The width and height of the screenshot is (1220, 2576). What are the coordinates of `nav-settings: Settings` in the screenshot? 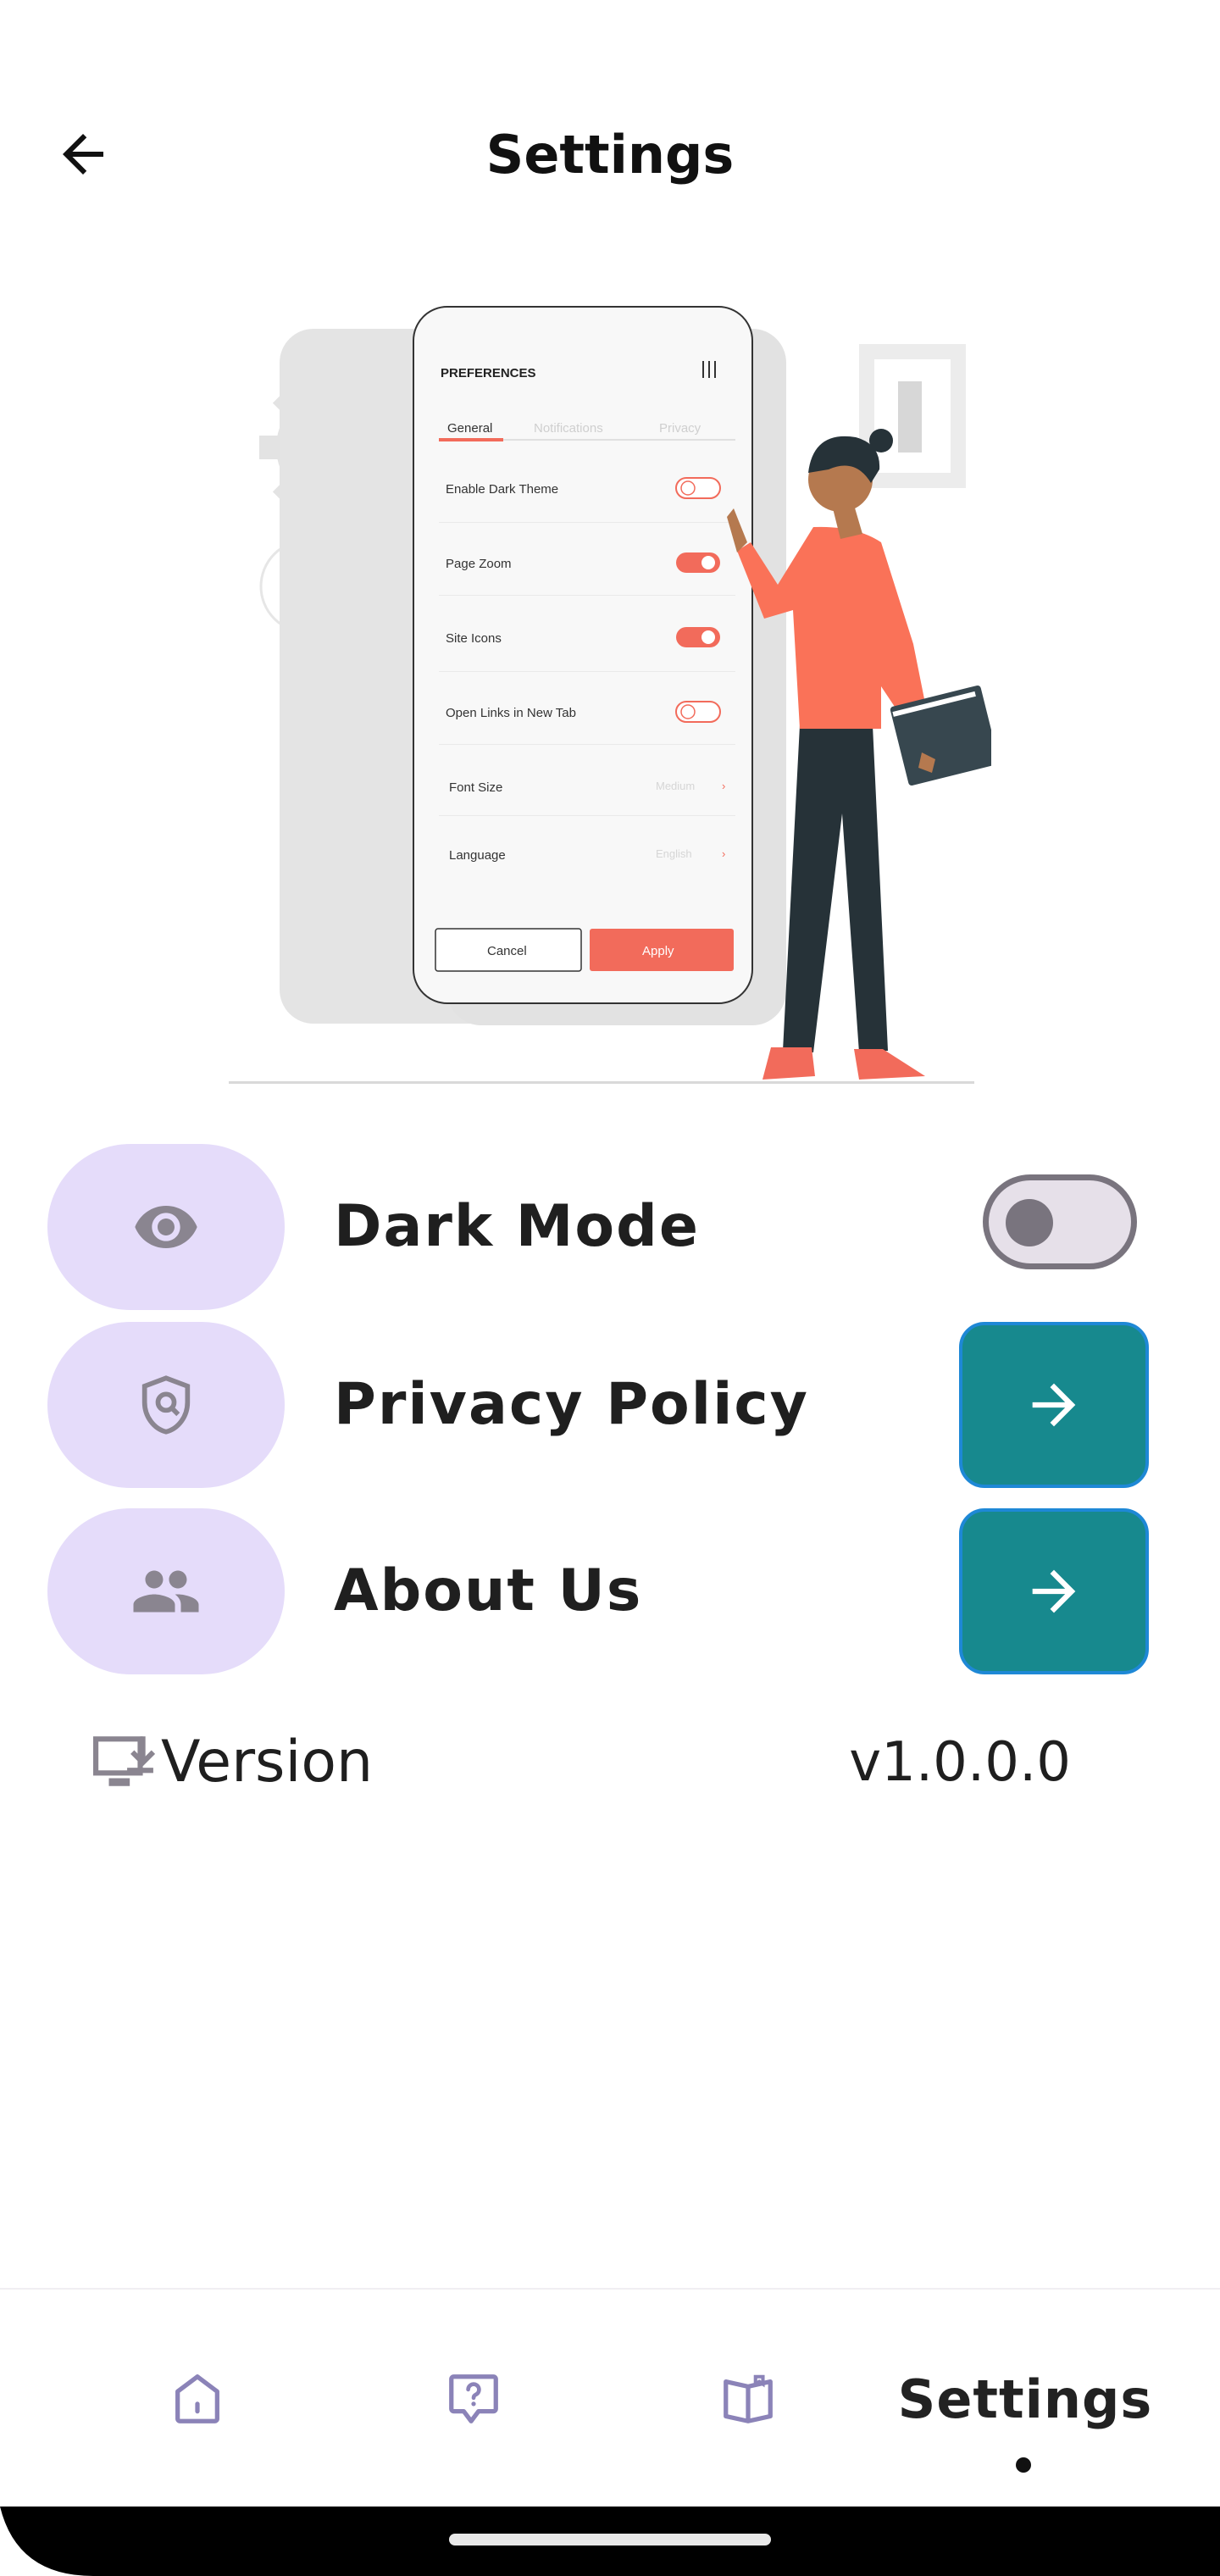 It's located at (1025, 2399).